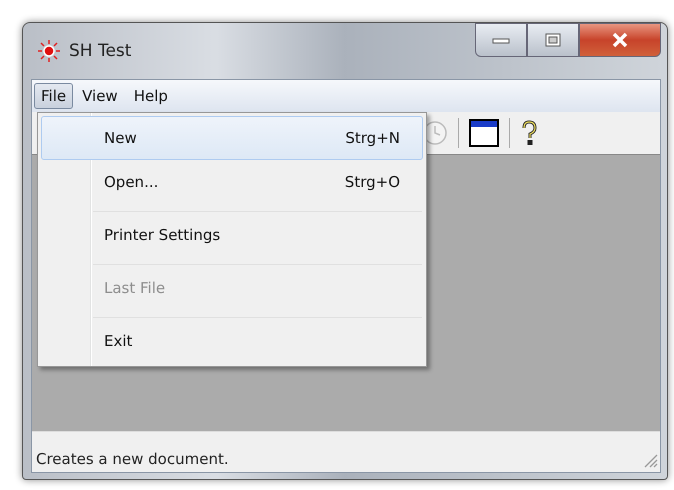  I want to click on close-icon, so click(620, 40).